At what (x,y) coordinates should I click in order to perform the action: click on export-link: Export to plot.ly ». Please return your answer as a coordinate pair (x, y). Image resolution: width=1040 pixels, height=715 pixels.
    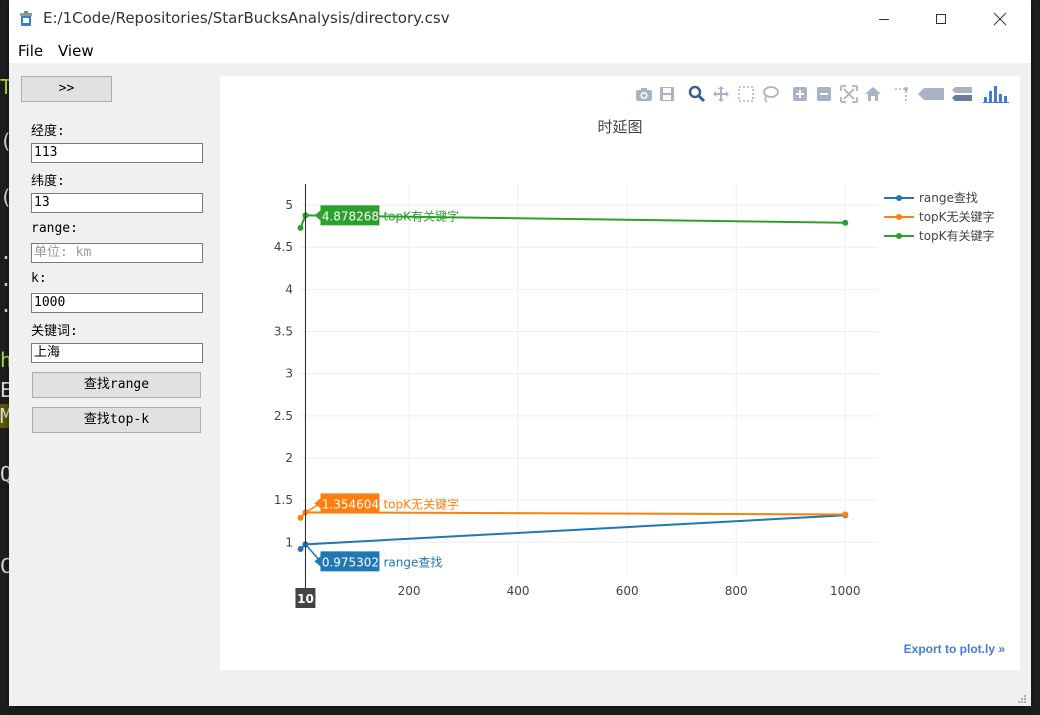
    Looking at the image, I should click on (955, 649).